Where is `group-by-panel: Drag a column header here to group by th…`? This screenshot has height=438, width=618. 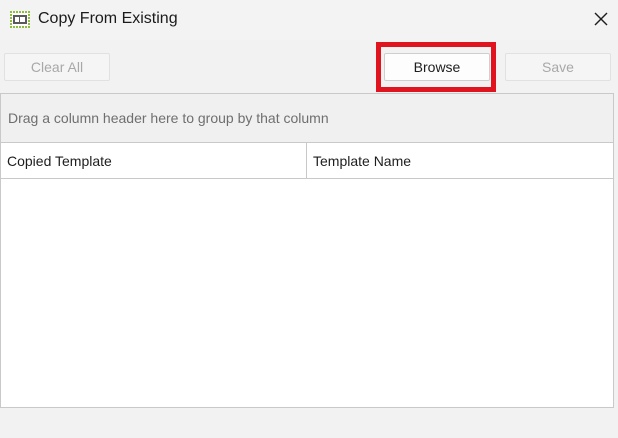 group-by-panel: Drag a column header here to group by th… is located at coordinates (307, 118).